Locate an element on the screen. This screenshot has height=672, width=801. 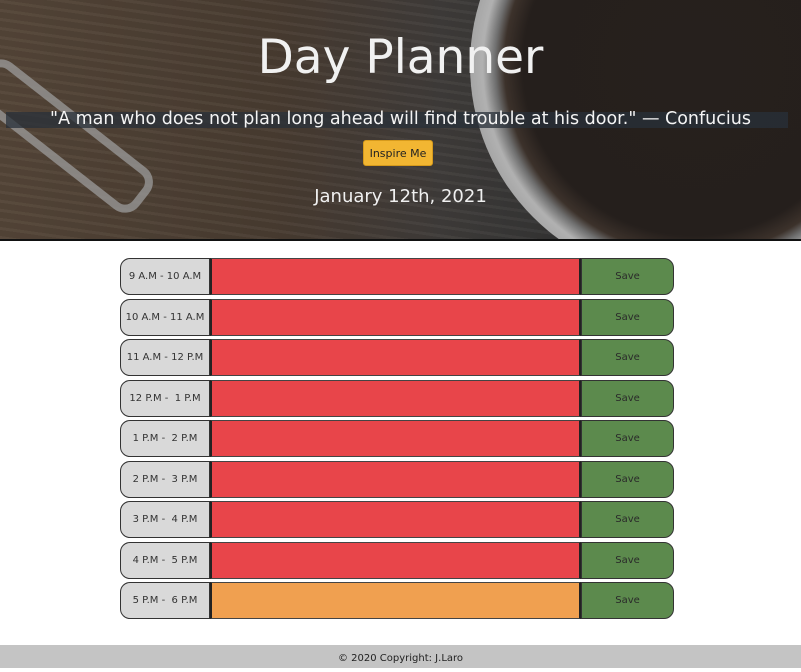
hour-label: 4 P.M - 5 P.M is located at coordinates (165, 560).